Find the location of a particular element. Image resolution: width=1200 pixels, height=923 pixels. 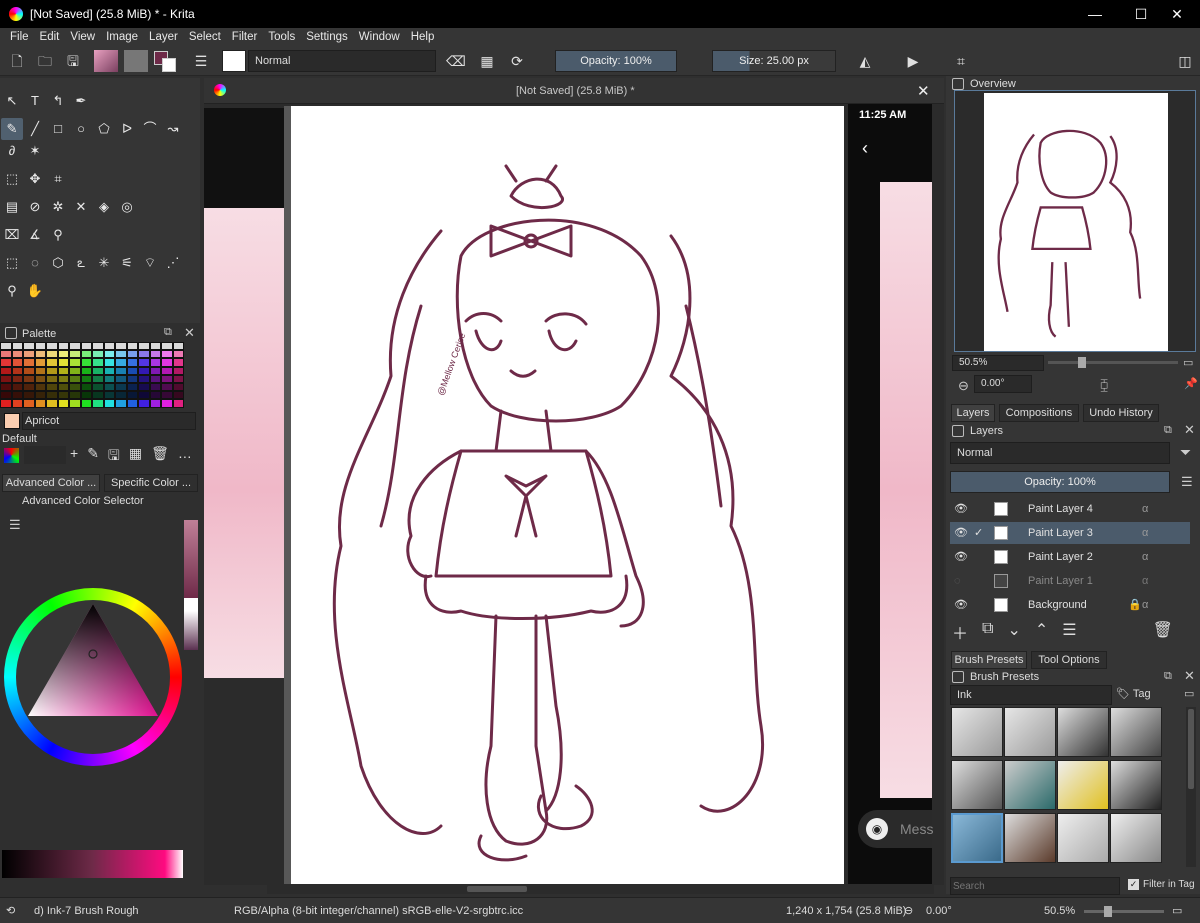

layer-row: 👁 Paint Layer 2 α is located at coordinates (1070, 557).